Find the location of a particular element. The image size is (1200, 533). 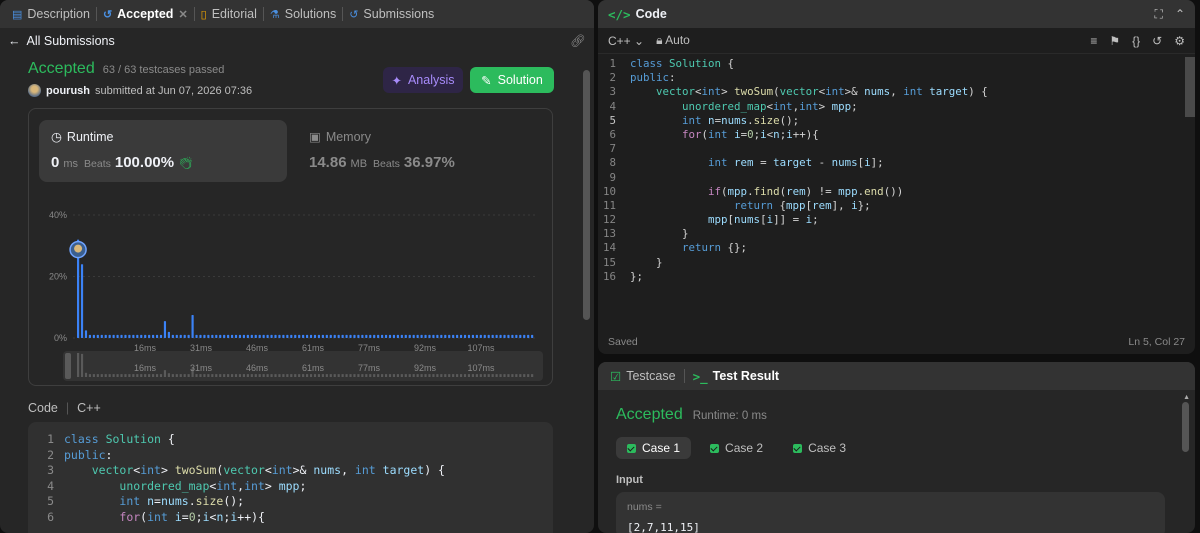

scrollbar is located at coordinates (586, 195).